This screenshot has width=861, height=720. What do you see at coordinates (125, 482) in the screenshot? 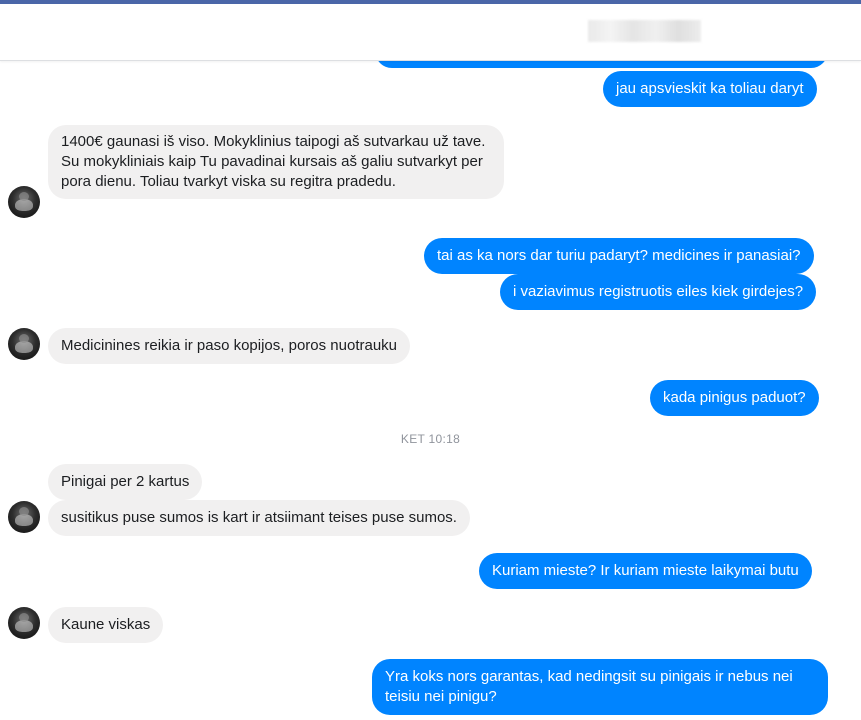
I see `incoming-message: Pinigai per 2 kartus` at bounding box center [125, 482].